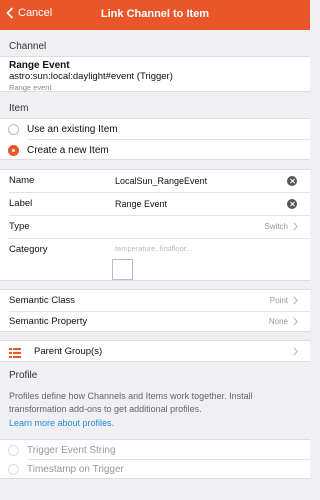 This screenshot has height=500, width=320. I want to click on label-label: Label, so click(21, 203).